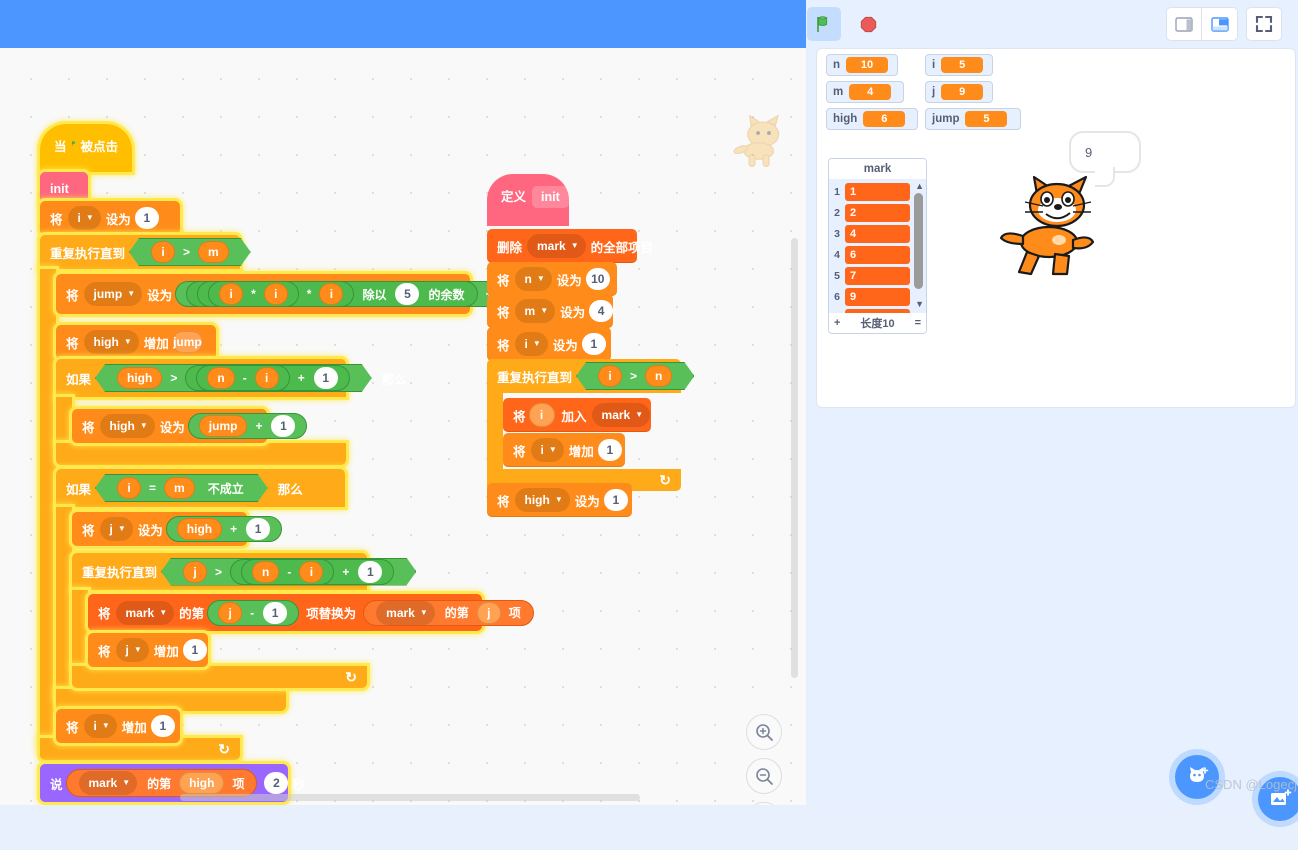  Describe the element at coordinates (549, 344) in the screenshot. I see `set-i-init-block: 将 i ▼ 设为 1` at that location.